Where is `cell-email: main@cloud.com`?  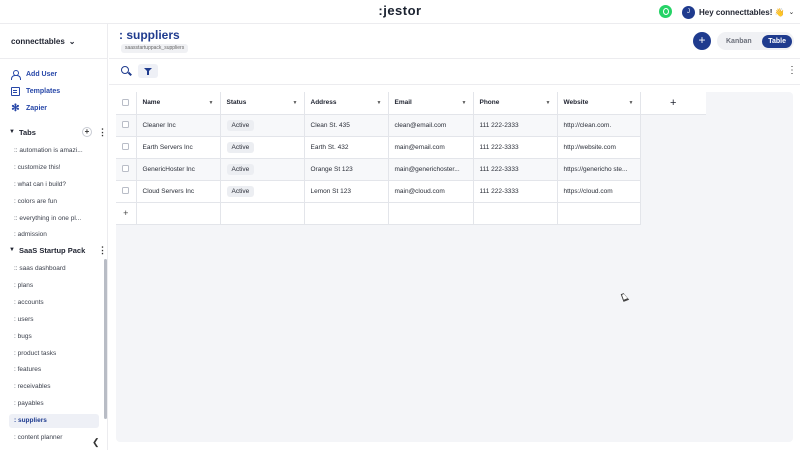
cell-email: main@cloud.com is located at coordinates (431, 191).